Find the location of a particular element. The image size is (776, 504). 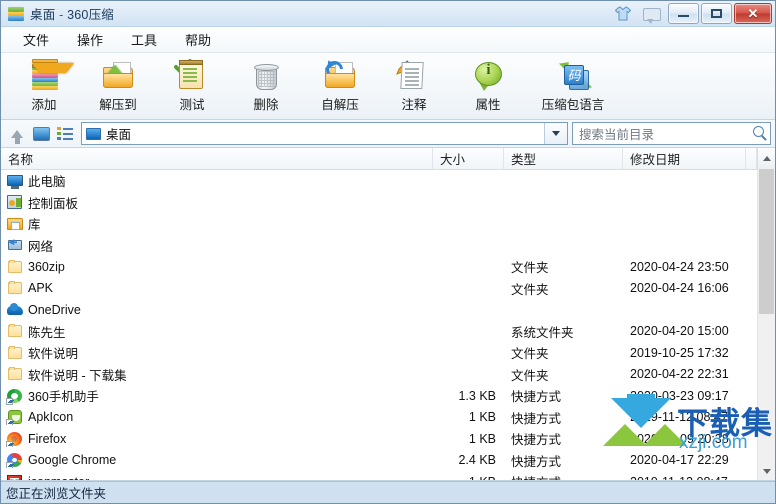

toolbar-button-properties: i 属性 is located at coordinates (488, 85).